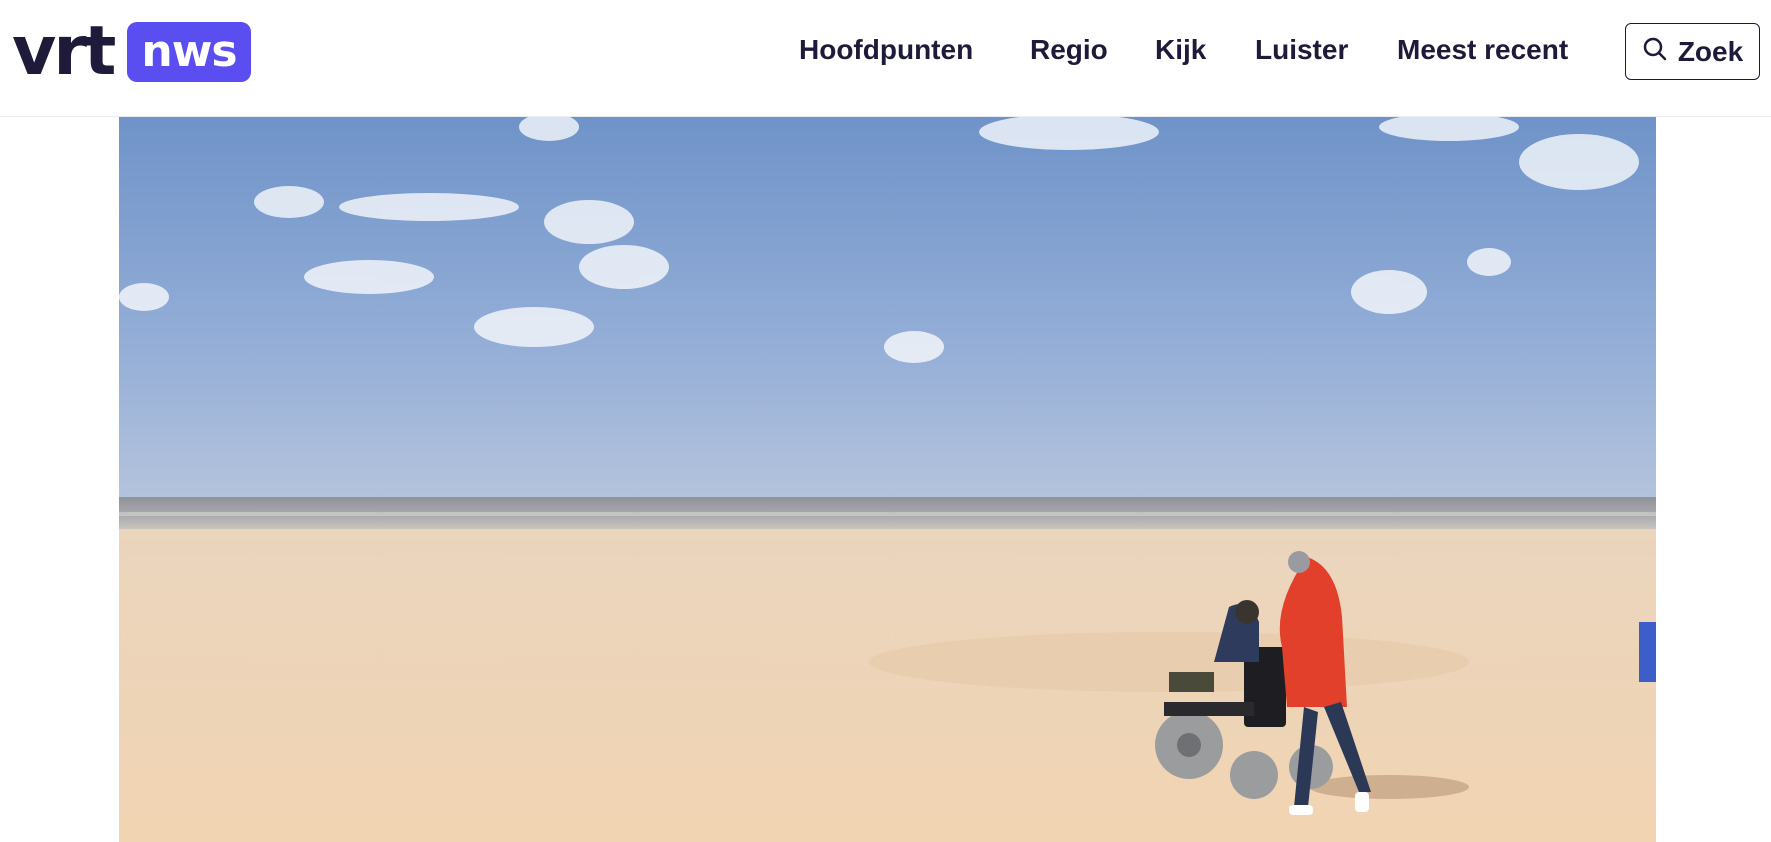 This screenshot has width=1771, height=842. I want to click on search-button: Zoek, so click(1692, 51).